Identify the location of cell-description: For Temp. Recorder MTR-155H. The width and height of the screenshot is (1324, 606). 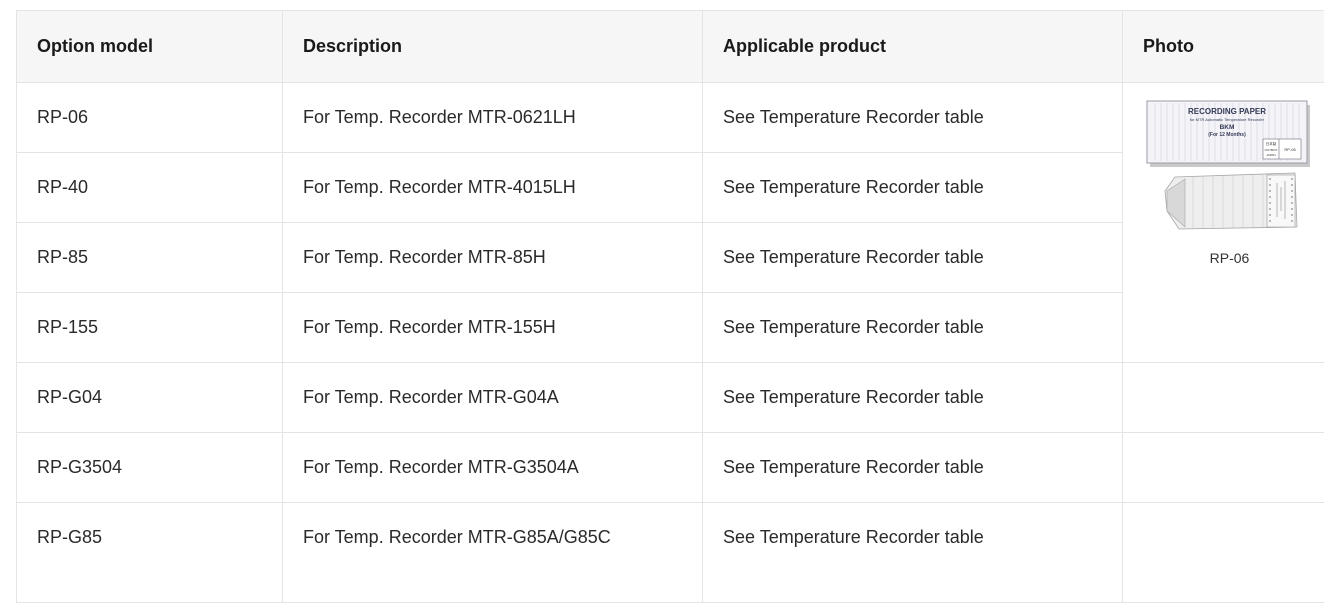
(492, 327).